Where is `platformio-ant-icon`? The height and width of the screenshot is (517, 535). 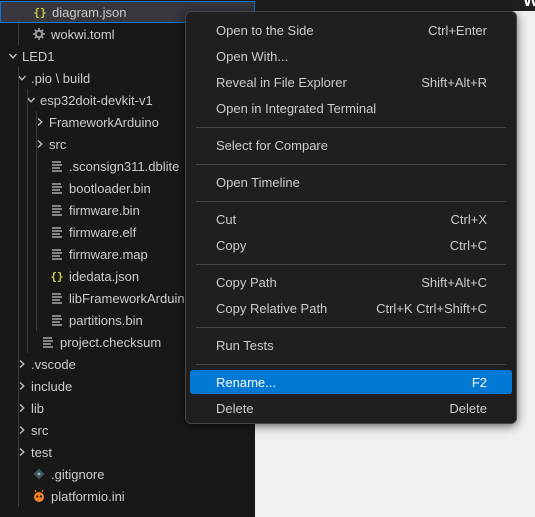 platformio-ant-icon is located at coordinates (39, 496).